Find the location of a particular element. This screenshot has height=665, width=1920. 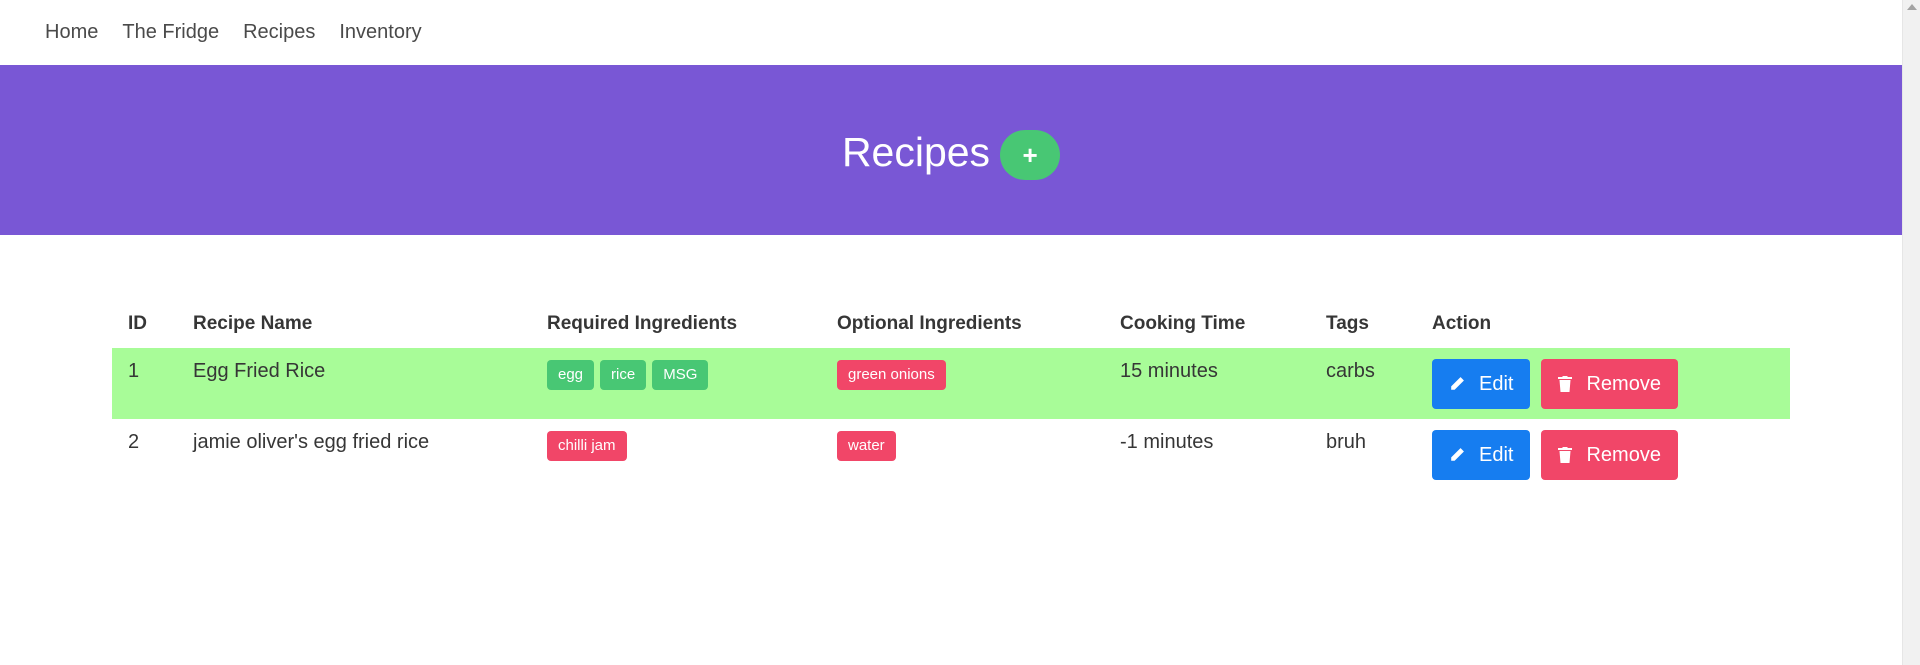

optional-ingredient-tag: water is located at coordinates (866, 446).